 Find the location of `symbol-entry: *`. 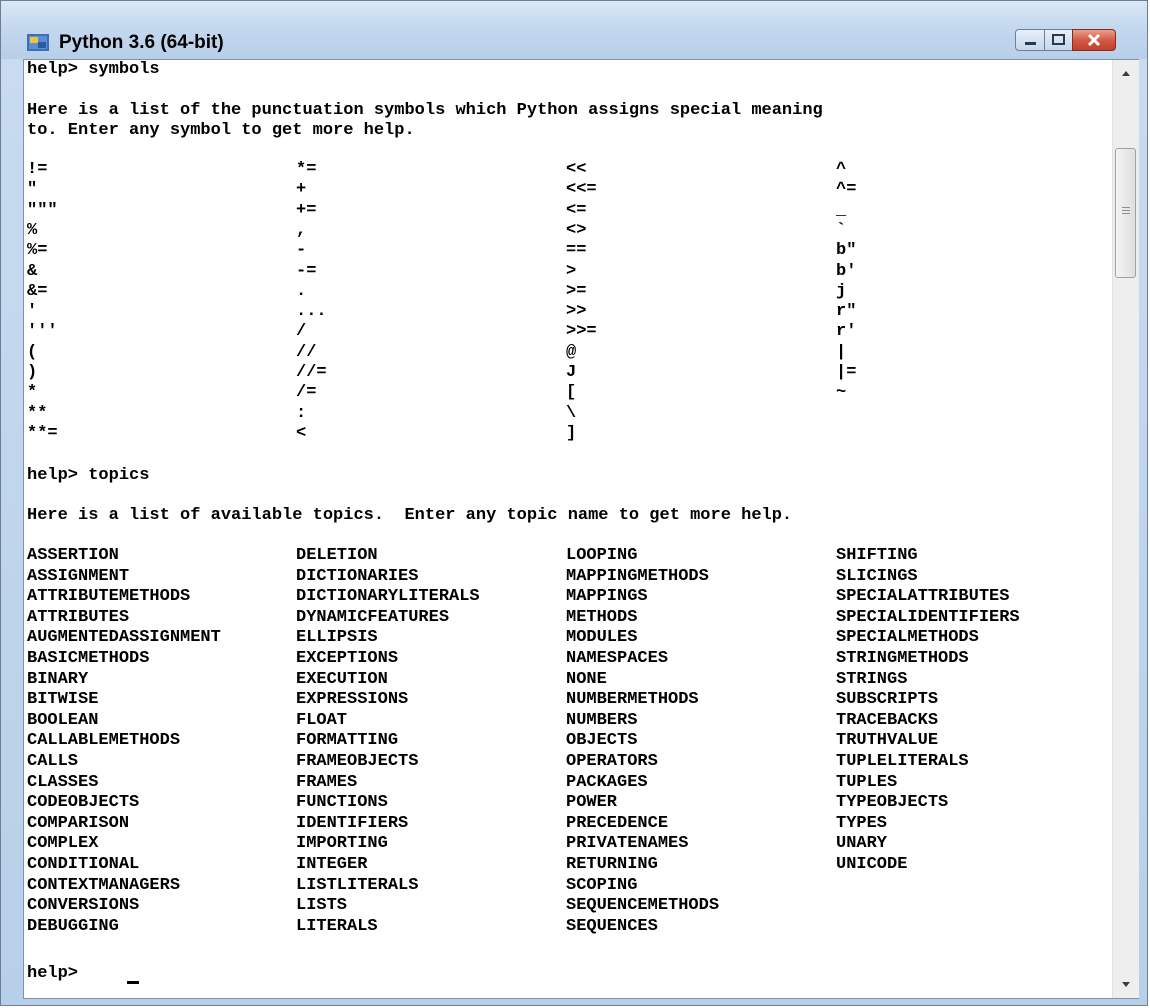

symbol-entry: * is located at coordinates (32, 393).